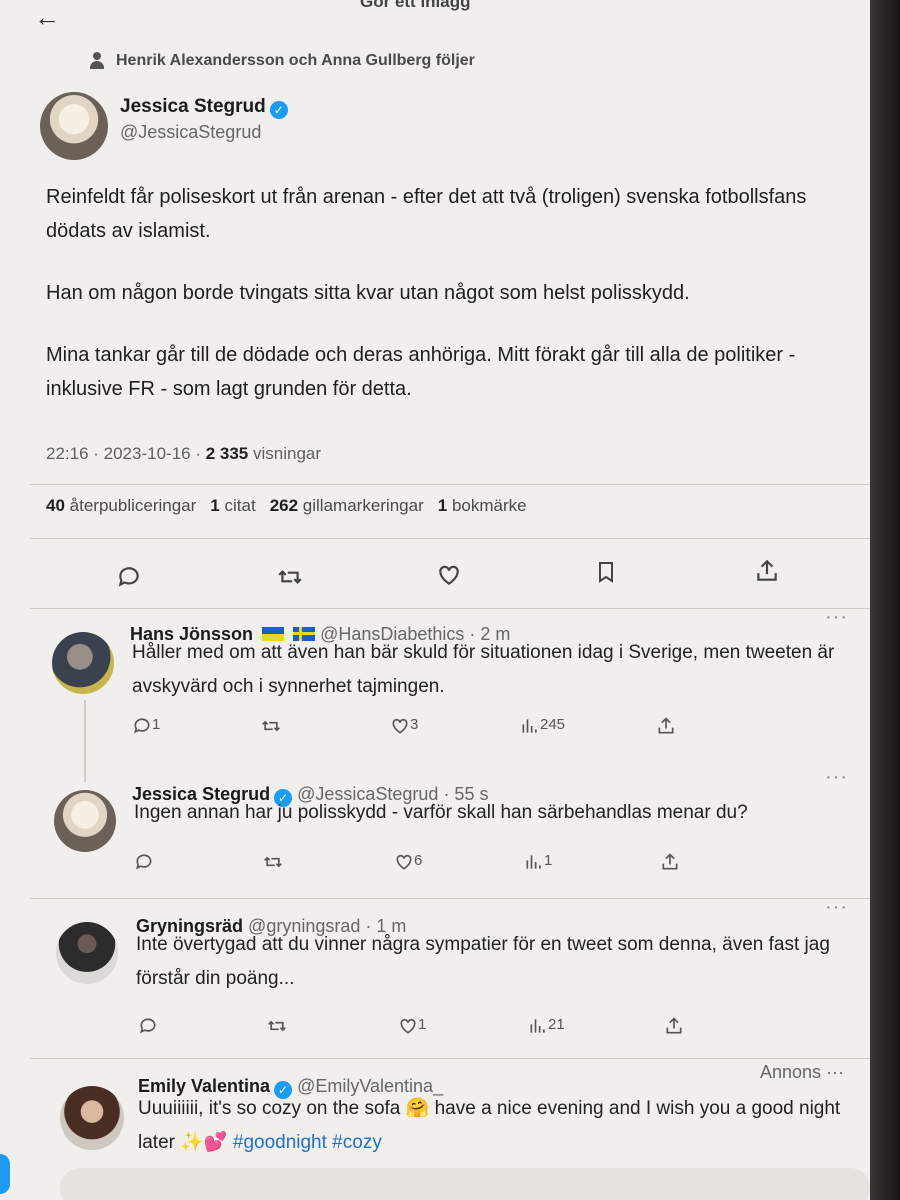  I want to click on back-arrow-icon: ←, so click(47, 17).